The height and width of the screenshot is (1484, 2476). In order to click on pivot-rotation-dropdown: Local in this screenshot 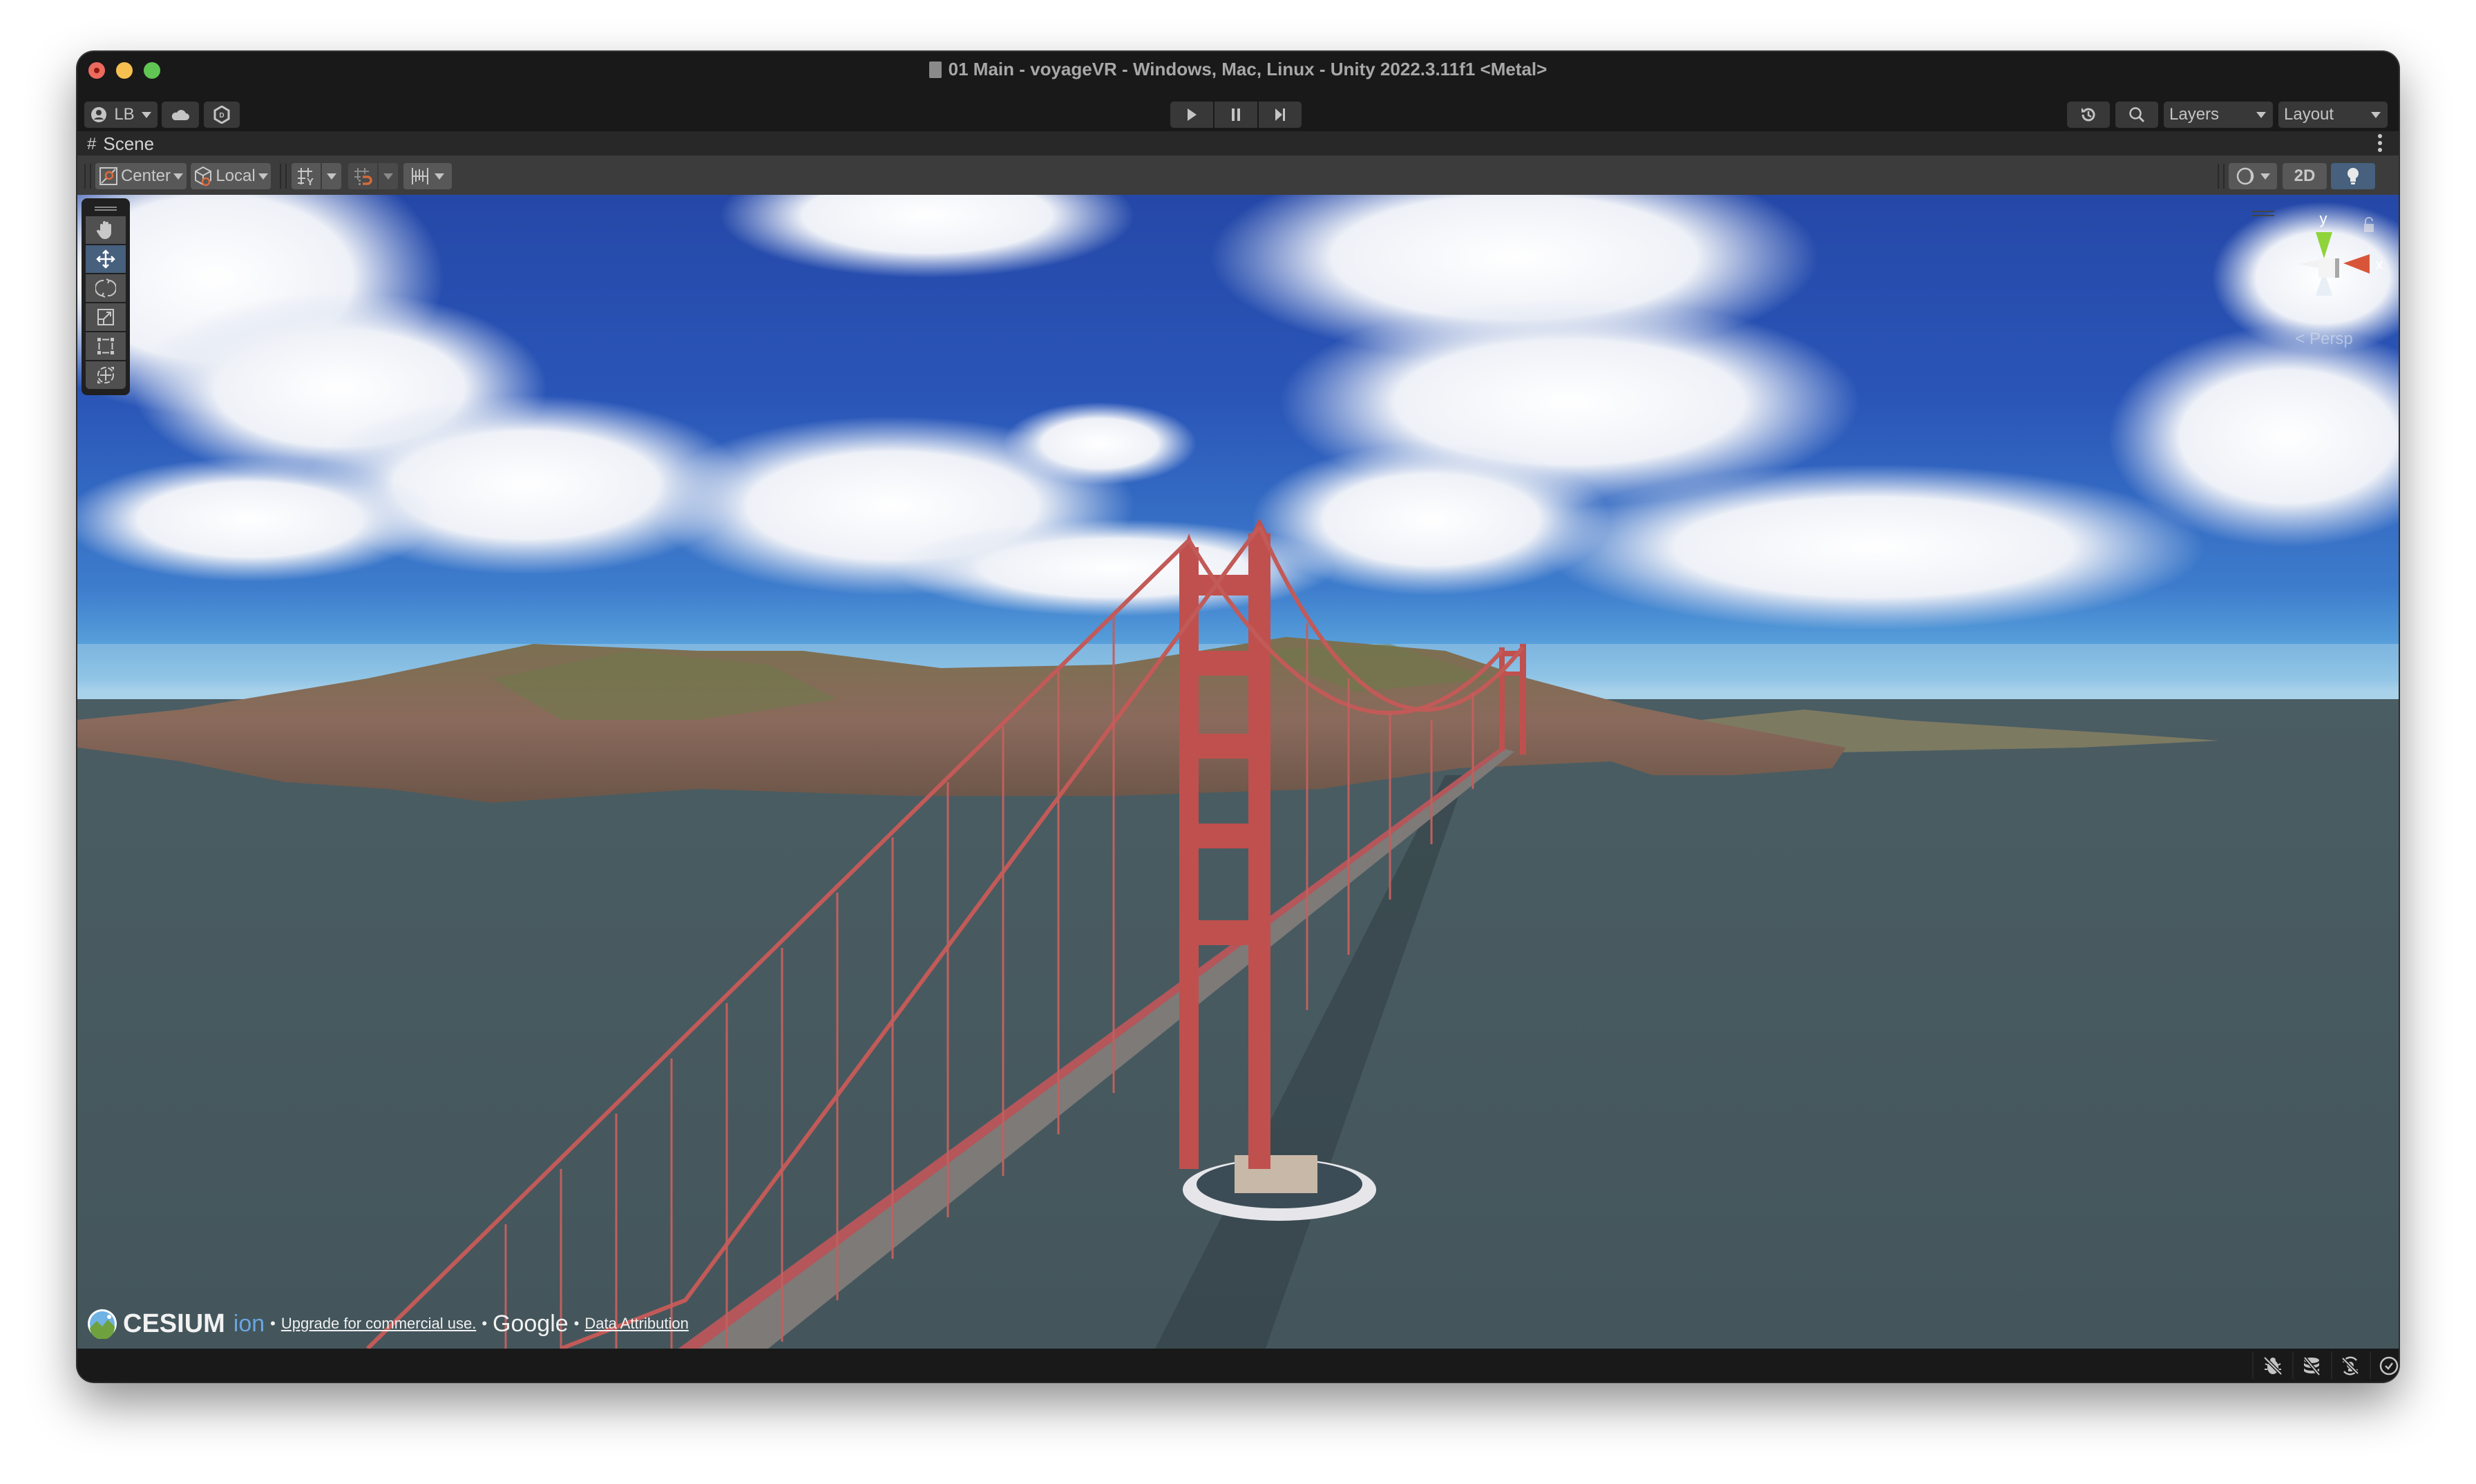, I will do `click(231, 176)`.